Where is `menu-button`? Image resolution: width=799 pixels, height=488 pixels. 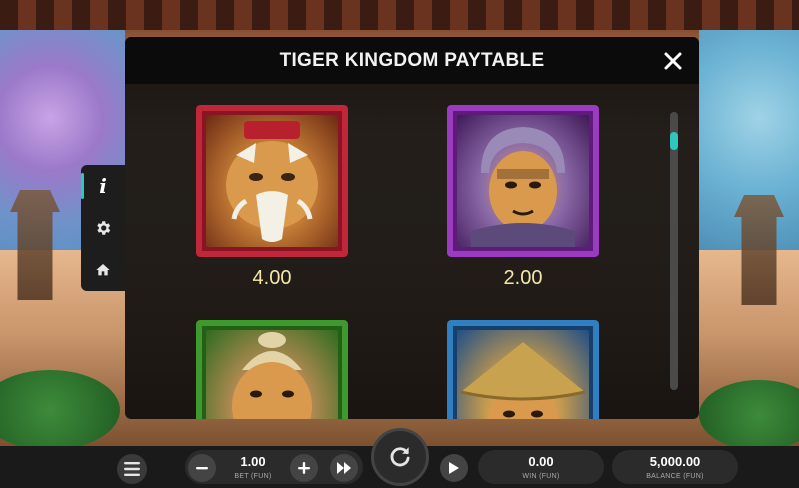
menu-button is located at coordinates (132, 469).